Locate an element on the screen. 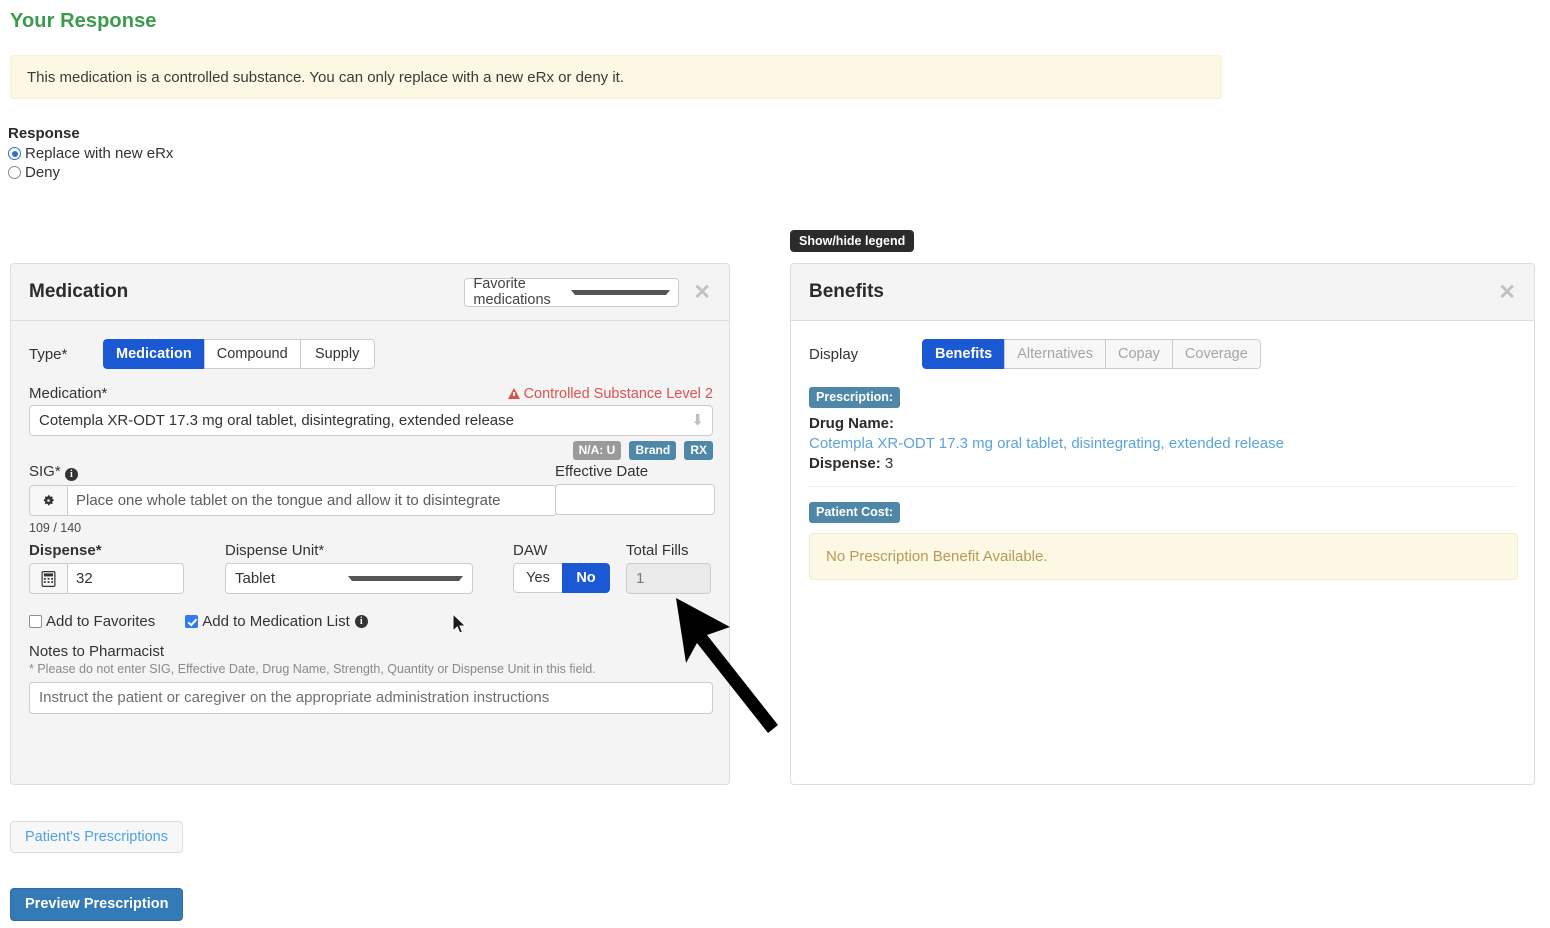 The image size is (1550, 928). medication-panel-title: Medication is located at coordinates (79, 291).